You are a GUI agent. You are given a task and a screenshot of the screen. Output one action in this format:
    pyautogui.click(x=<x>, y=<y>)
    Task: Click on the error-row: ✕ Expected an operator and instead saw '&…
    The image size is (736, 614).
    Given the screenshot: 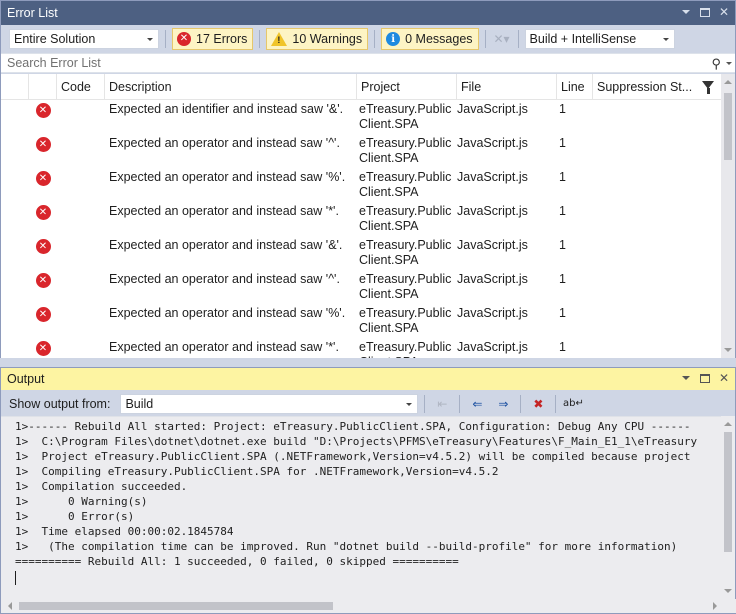 What is the action you would take?
    pyautogui.click(x=362, y=253)
    